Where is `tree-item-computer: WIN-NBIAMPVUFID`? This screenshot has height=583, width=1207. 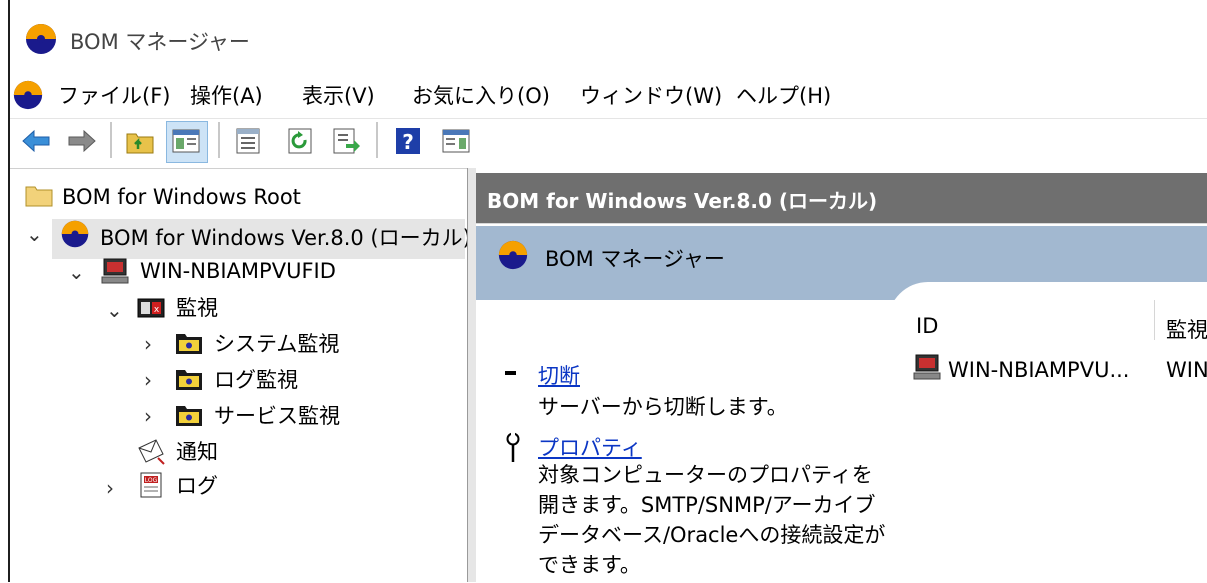 tree-item-computer: WIN-NBIAMPVUFID is located at coordinates (238, 271).